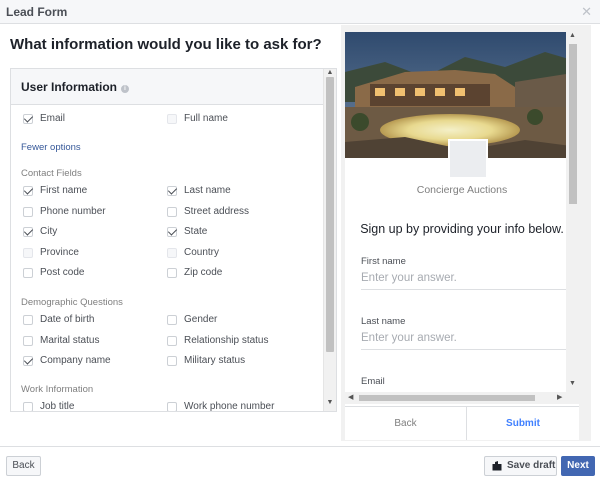  Describe the element at coordinates (220, 406) in the screenshot. I see `work-phone-number-checkbox: Work phone number` at that location.